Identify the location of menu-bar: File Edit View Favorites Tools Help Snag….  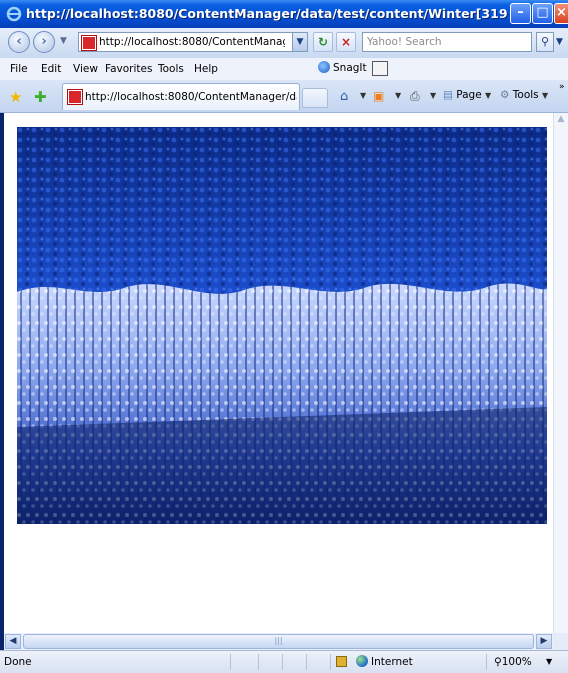
(284, 69).